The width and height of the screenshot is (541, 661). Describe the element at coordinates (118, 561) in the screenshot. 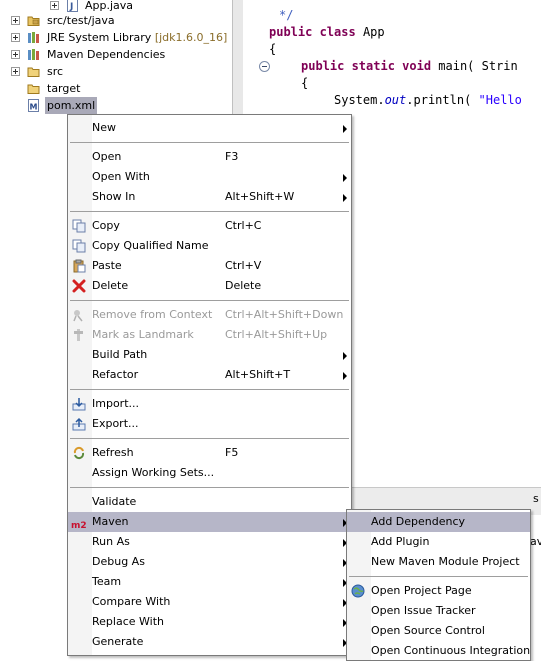

I see `menu-label: Debug As` at that location.